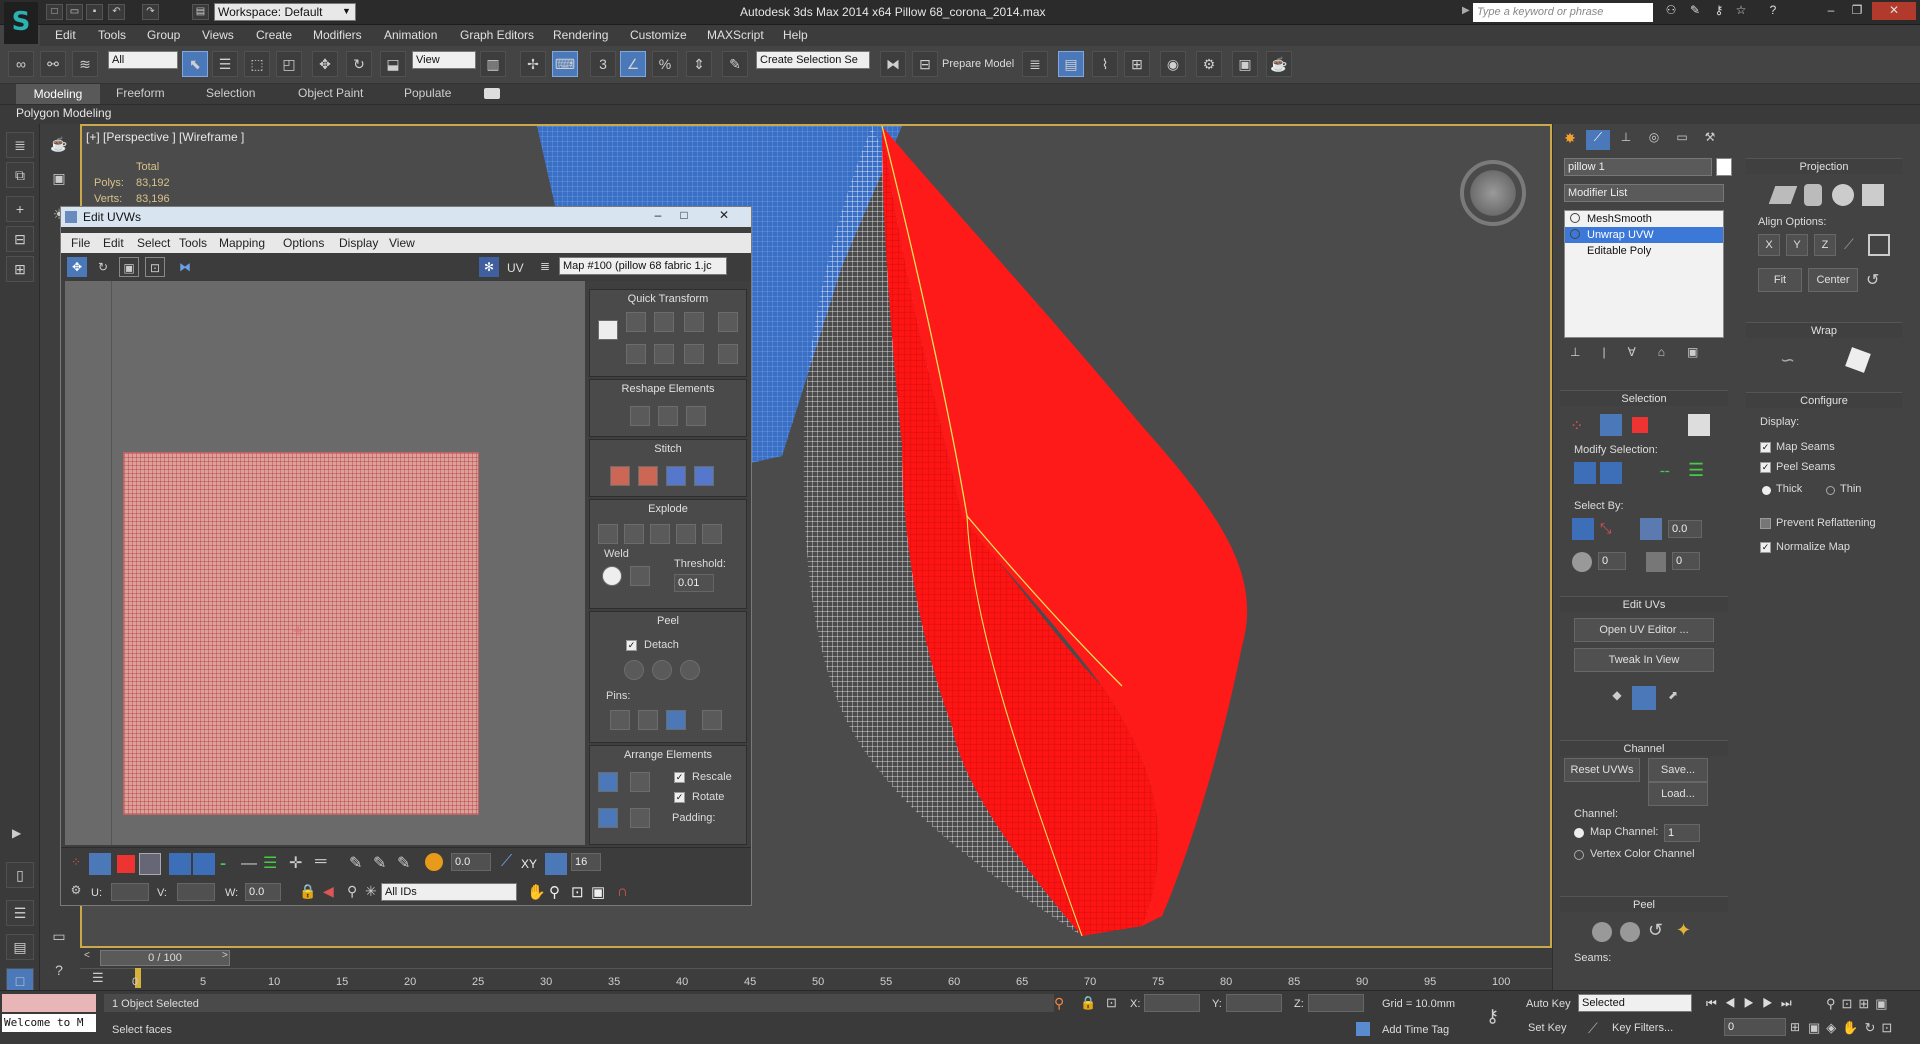 The image size is (1920, 1044). What do you see at coordinates (1682, 833) in the screenshot?
I see `map-channel-input: 1` at bounding box center [1682, 833].